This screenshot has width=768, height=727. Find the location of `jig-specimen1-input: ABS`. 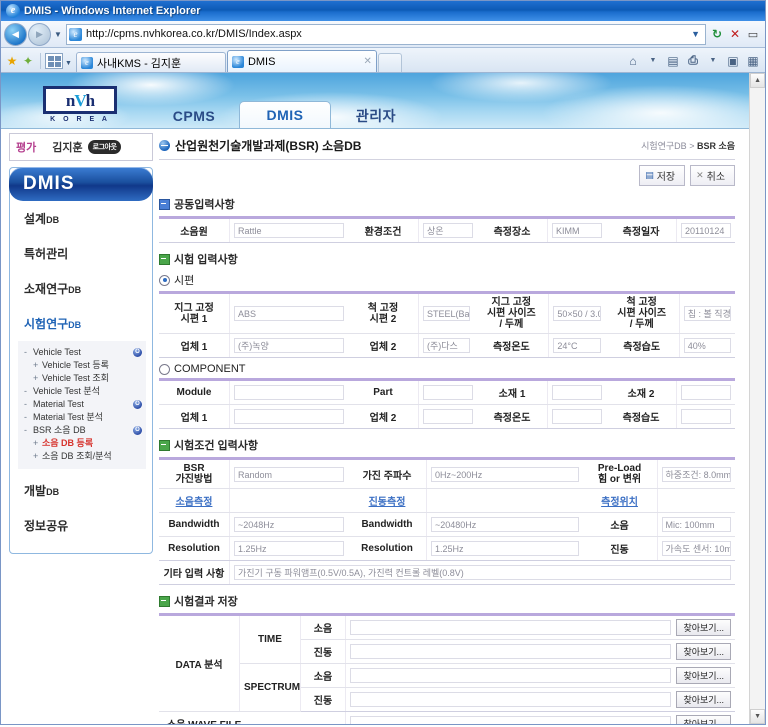

jig-specimen1-input: ABS is located at coordinates (289, 313).